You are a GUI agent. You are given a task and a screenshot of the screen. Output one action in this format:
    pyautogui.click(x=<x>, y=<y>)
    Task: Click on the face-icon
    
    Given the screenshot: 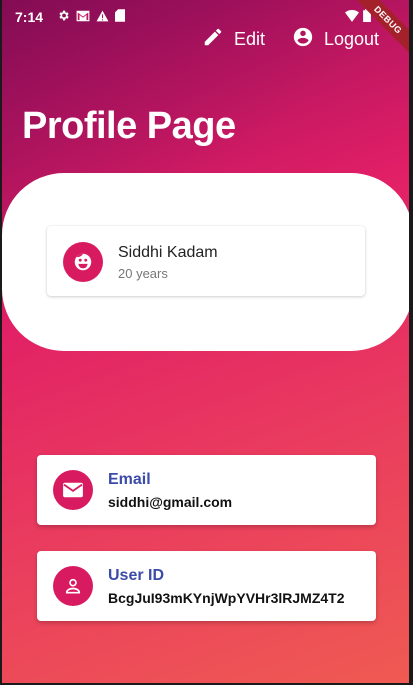 What is the action you would take?
    pyautogui.click(x=83, y=262)
    